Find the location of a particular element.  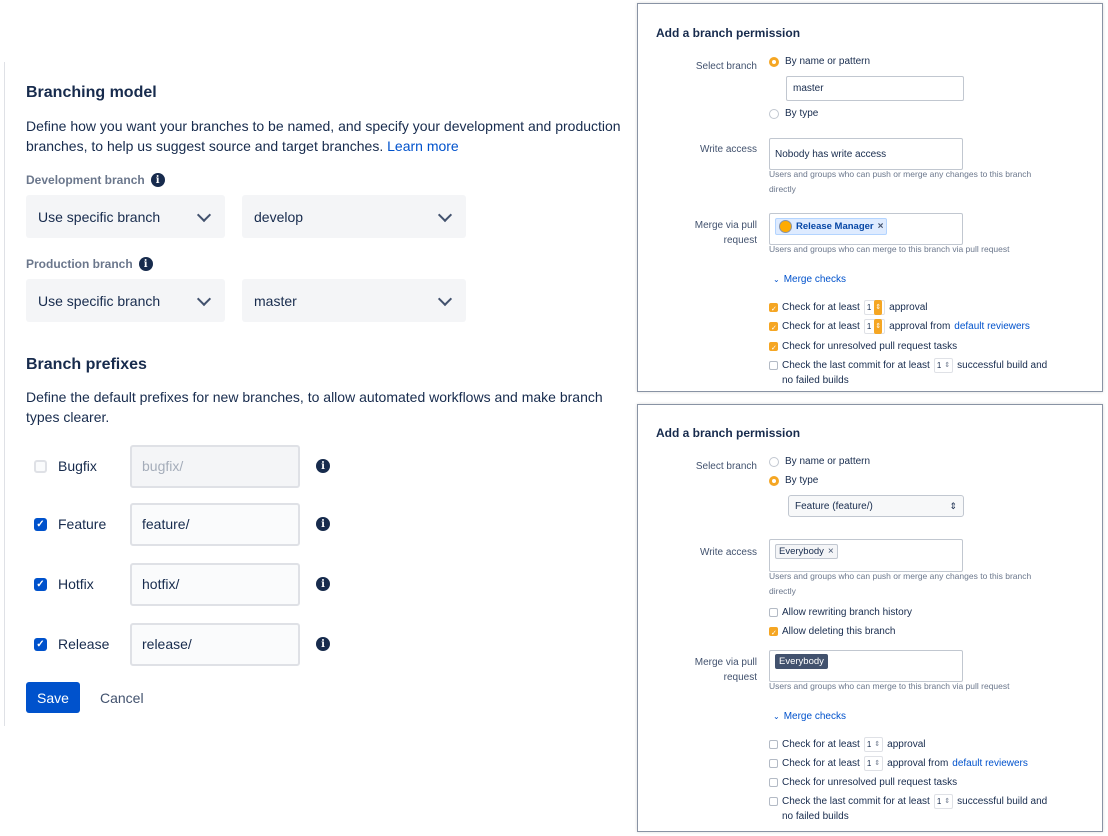

bugfix-checkbox is located at coordinates (40, 466).